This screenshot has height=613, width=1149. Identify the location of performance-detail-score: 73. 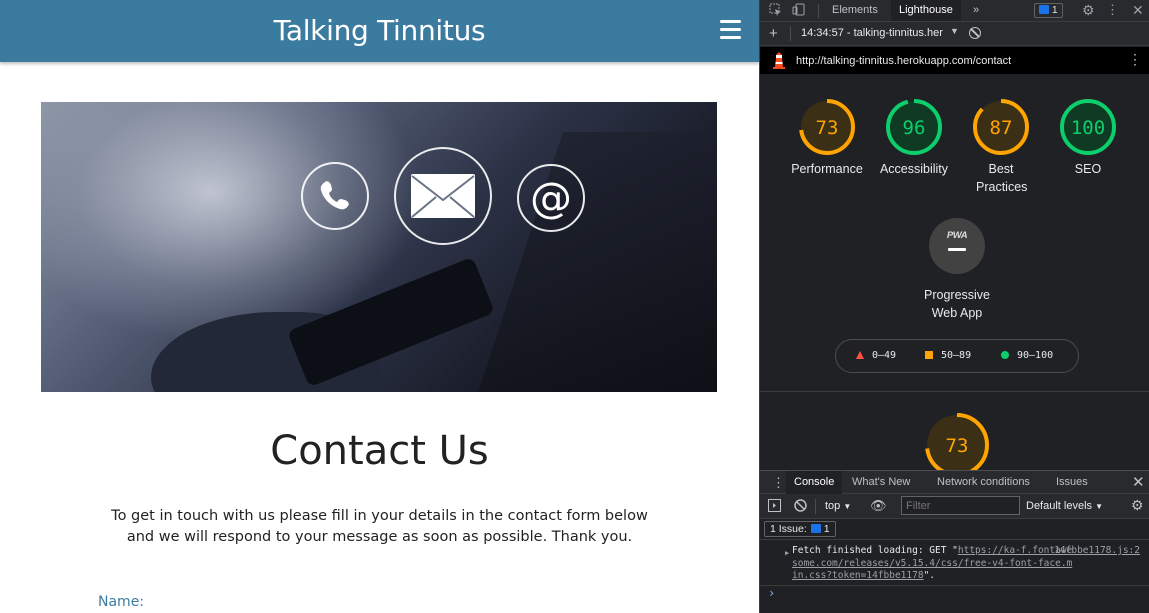
(957, 446).